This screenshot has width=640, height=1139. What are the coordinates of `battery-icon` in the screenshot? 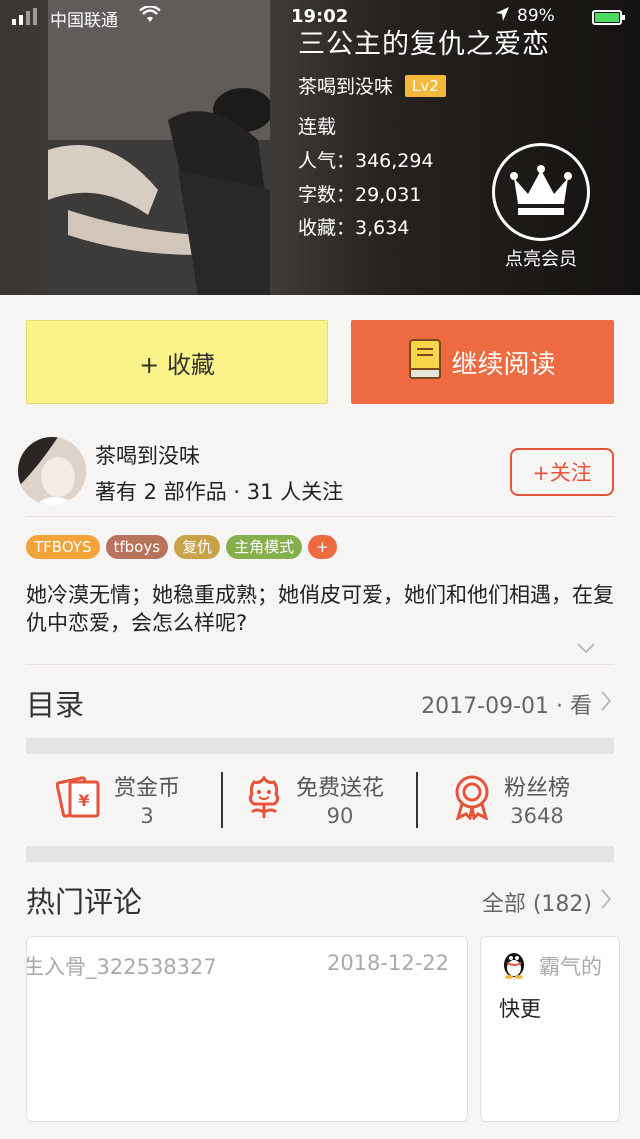 It's located at (608, 17).